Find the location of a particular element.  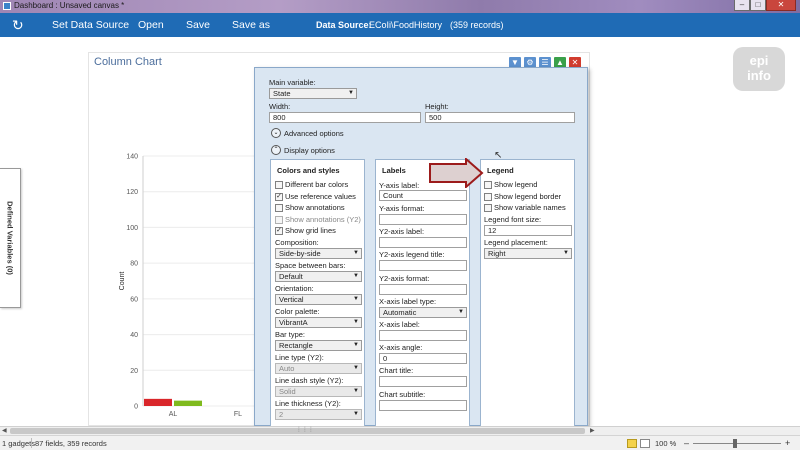

composition-label: Composition: is located at coordinates (297, 242).